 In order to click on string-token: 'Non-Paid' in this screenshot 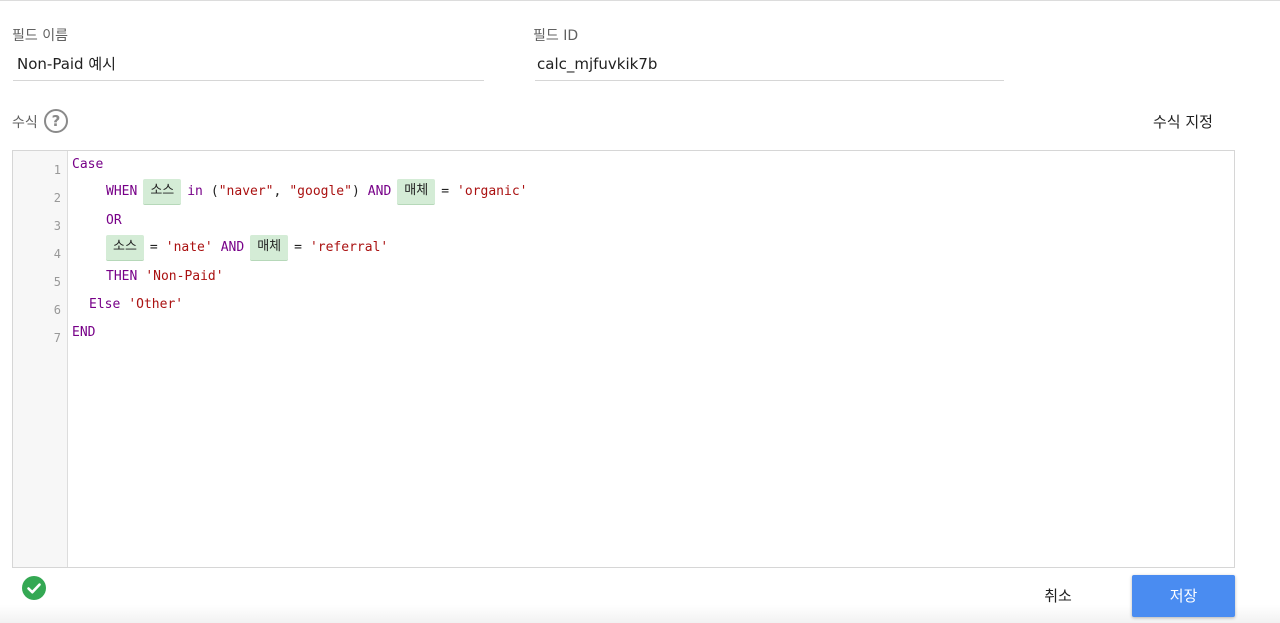, I will do `click(184, 276)`.